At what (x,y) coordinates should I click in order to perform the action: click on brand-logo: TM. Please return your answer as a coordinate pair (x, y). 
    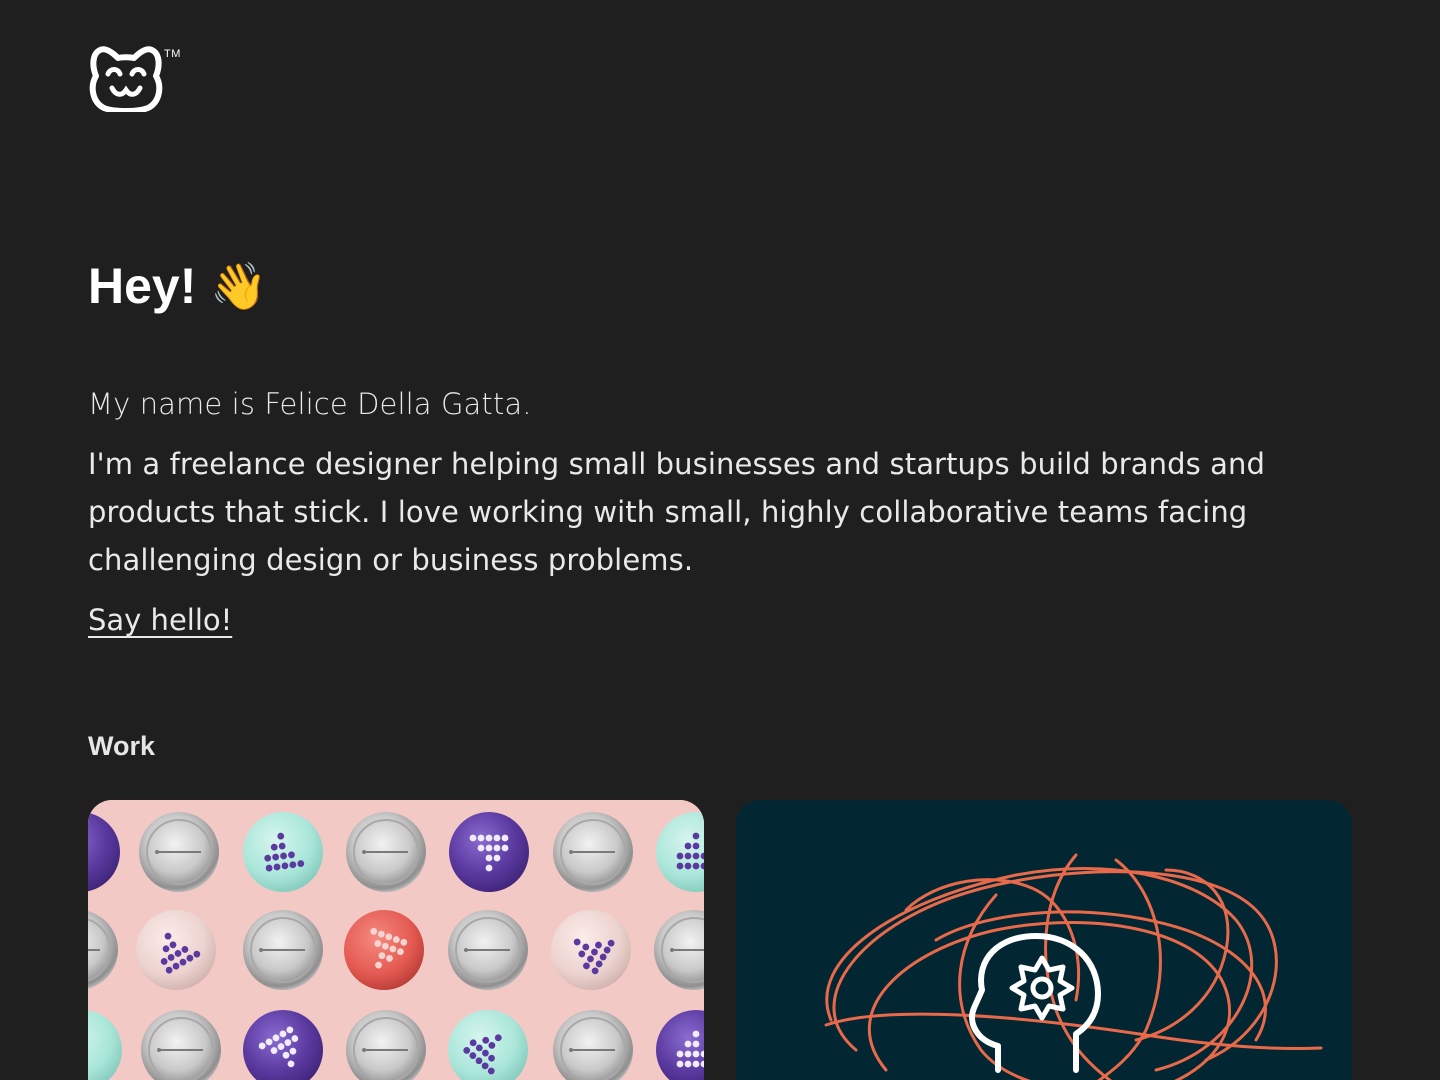
    Looking at the image, I should click on (136, 81).